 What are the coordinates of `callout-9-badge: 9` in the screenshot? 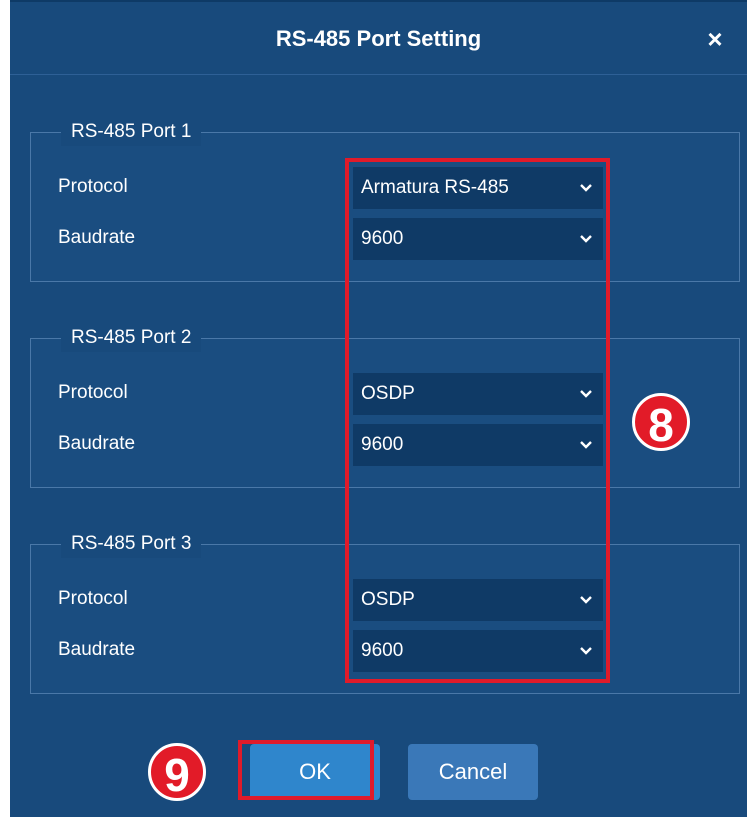 It's located at (177, 772).